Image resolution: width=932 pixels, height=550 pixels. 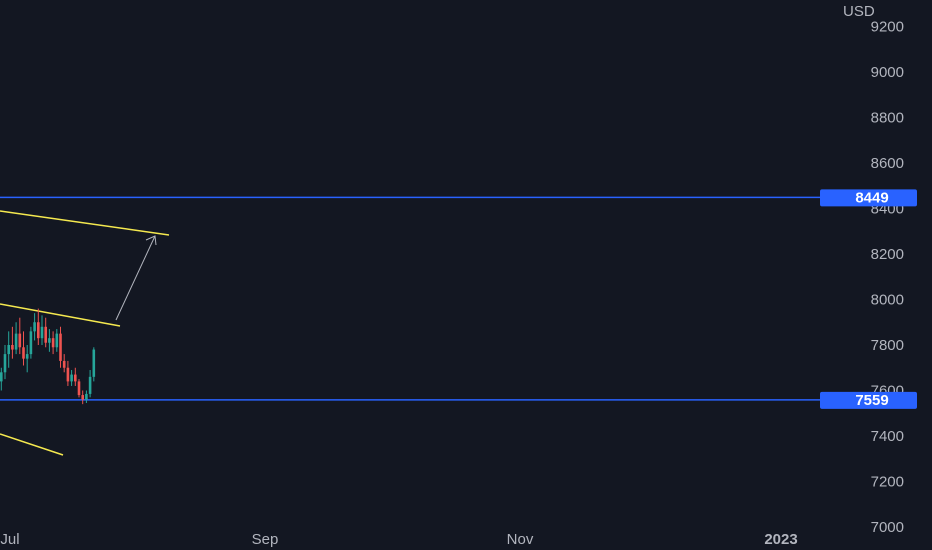 What do you see at coordinates (265, 539) in the screenshot?
I see `x-tick-label: Sep` at bounding box center [265, 539].